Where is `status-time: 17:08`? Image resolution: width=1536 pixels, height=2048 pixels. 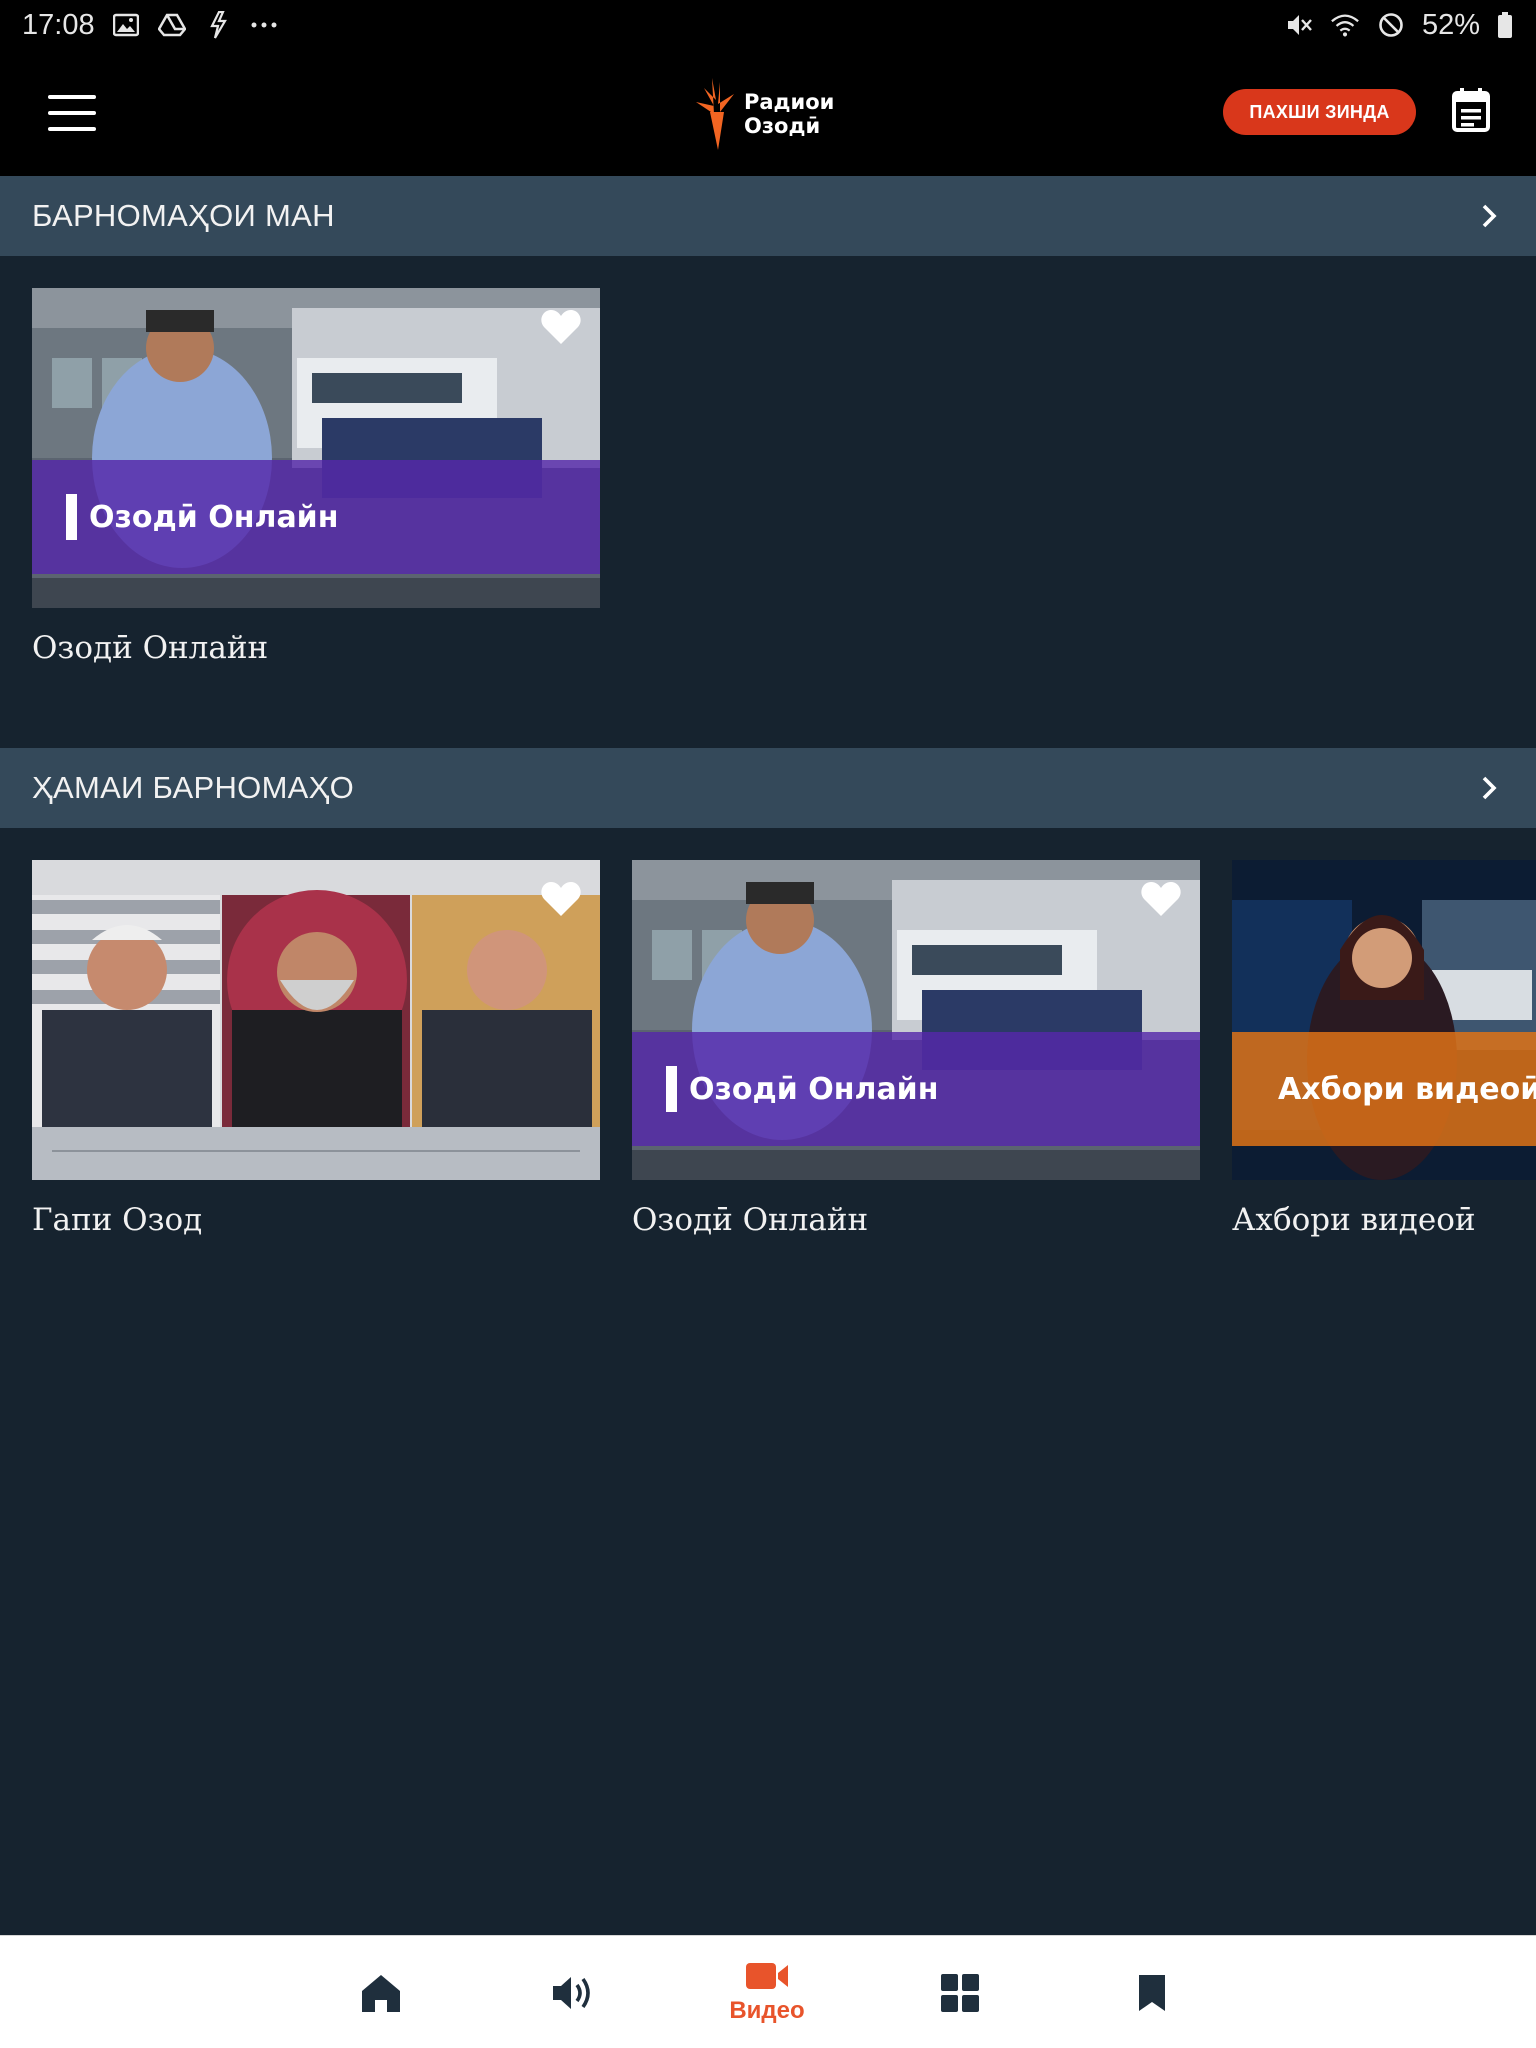 status-time: 17:08 is located at coordinates (58, 24).